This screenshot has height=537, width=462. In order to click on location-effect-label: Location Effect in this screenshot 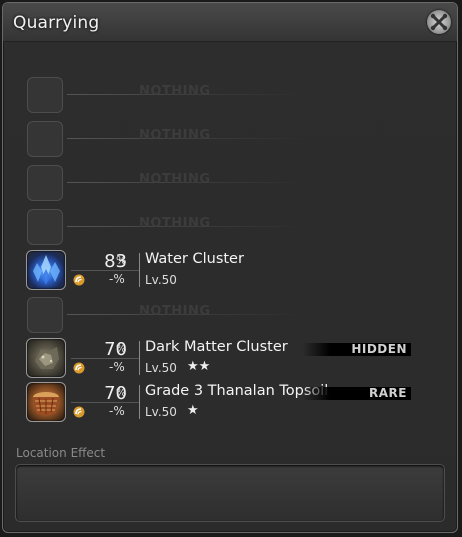, I will do `click(61, 453)`.